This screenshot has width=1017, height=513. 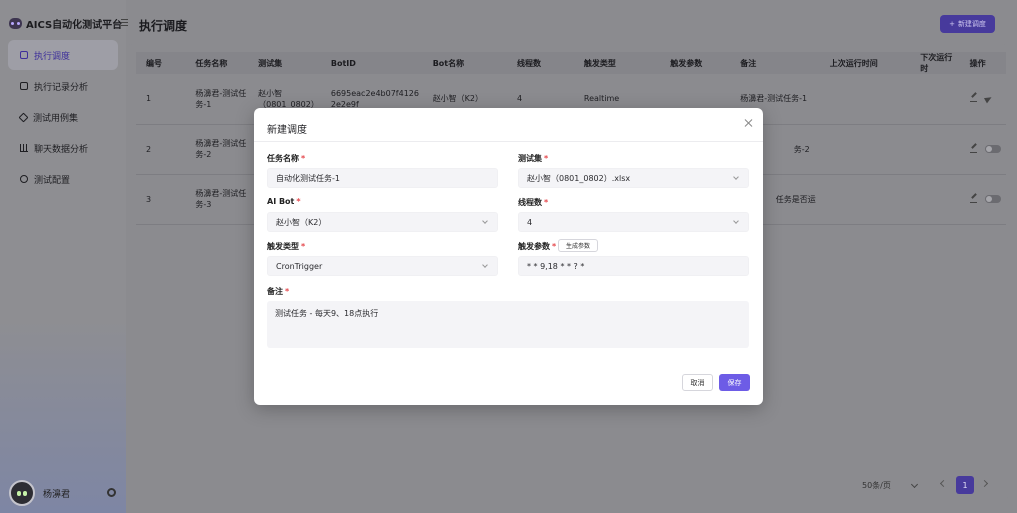 I want to click on cell-id: 2, so click(x=161, y=149).